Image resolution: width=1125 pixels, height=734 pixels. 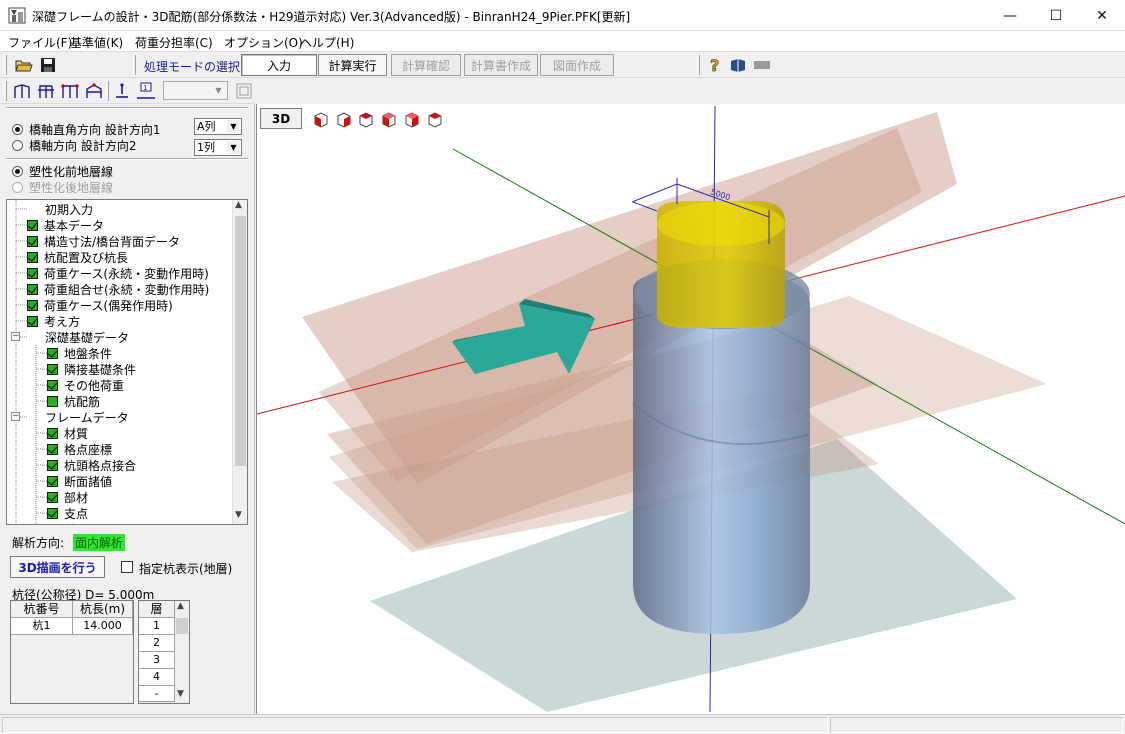 I want to click on maximize-button: ☐, so click(x=1056, y=15).